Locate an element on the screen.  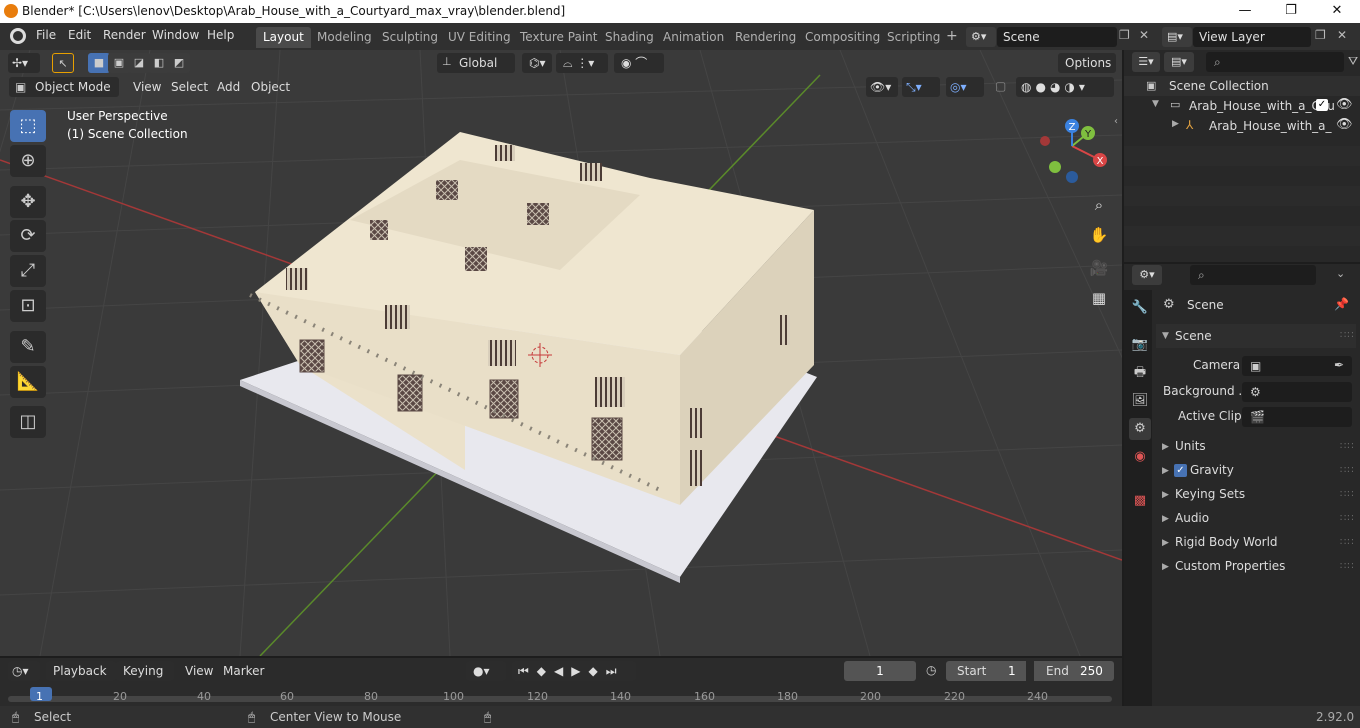
delete-scene-icon: ✕ is located at coordinates (1144, 35).